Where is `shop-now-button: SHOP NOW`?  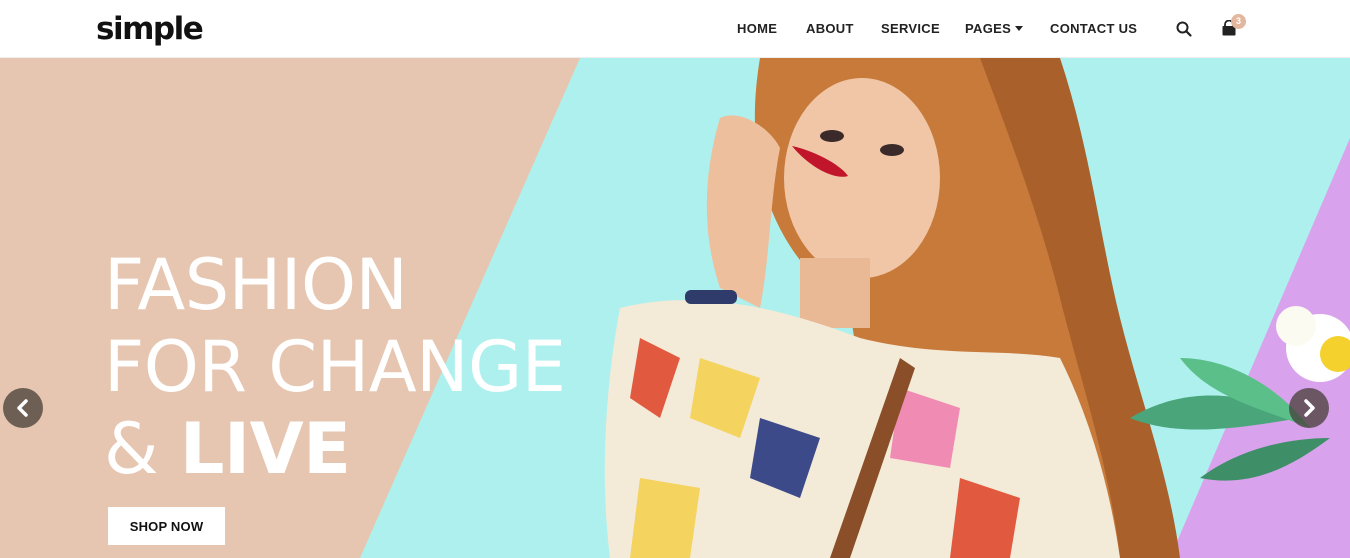
shop-now-button: SHOP NOW is located at coordinates (166, 526).